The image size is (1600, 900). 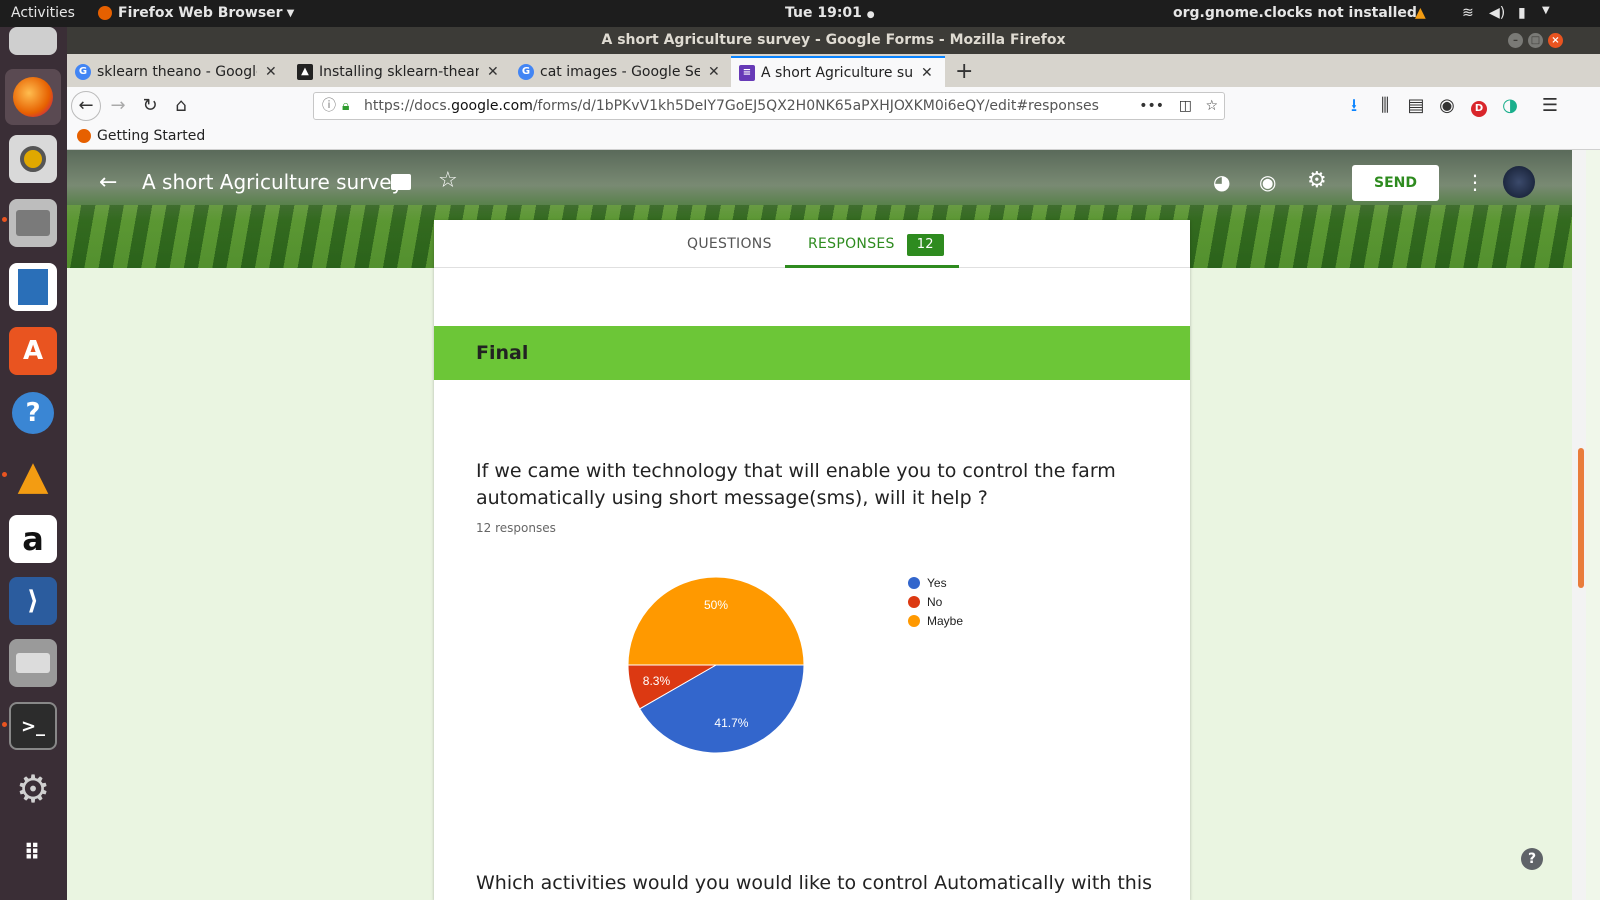 I want to click on bookmark-label: Getting Started, so click(x=151, y=136).